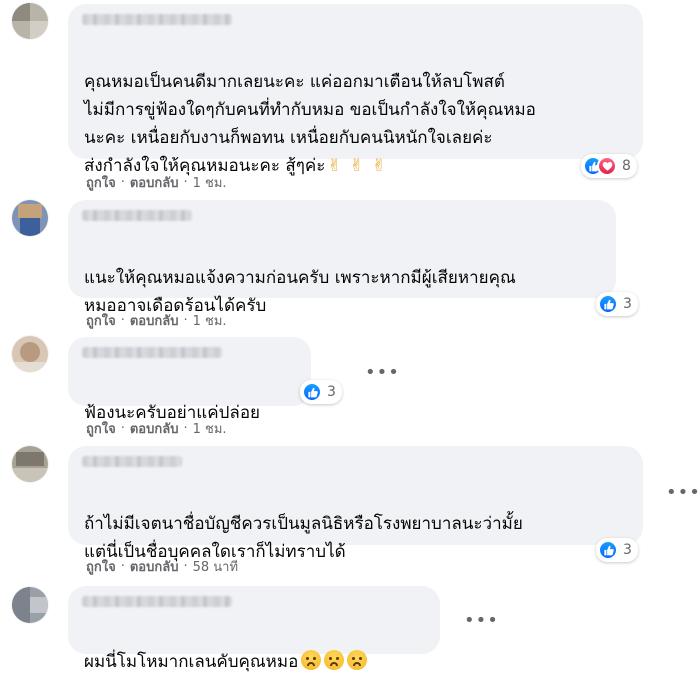  I want to click on comment-actions: ถูกใจ · ตอบกลับ · 58 นาที, so click(162, 566).